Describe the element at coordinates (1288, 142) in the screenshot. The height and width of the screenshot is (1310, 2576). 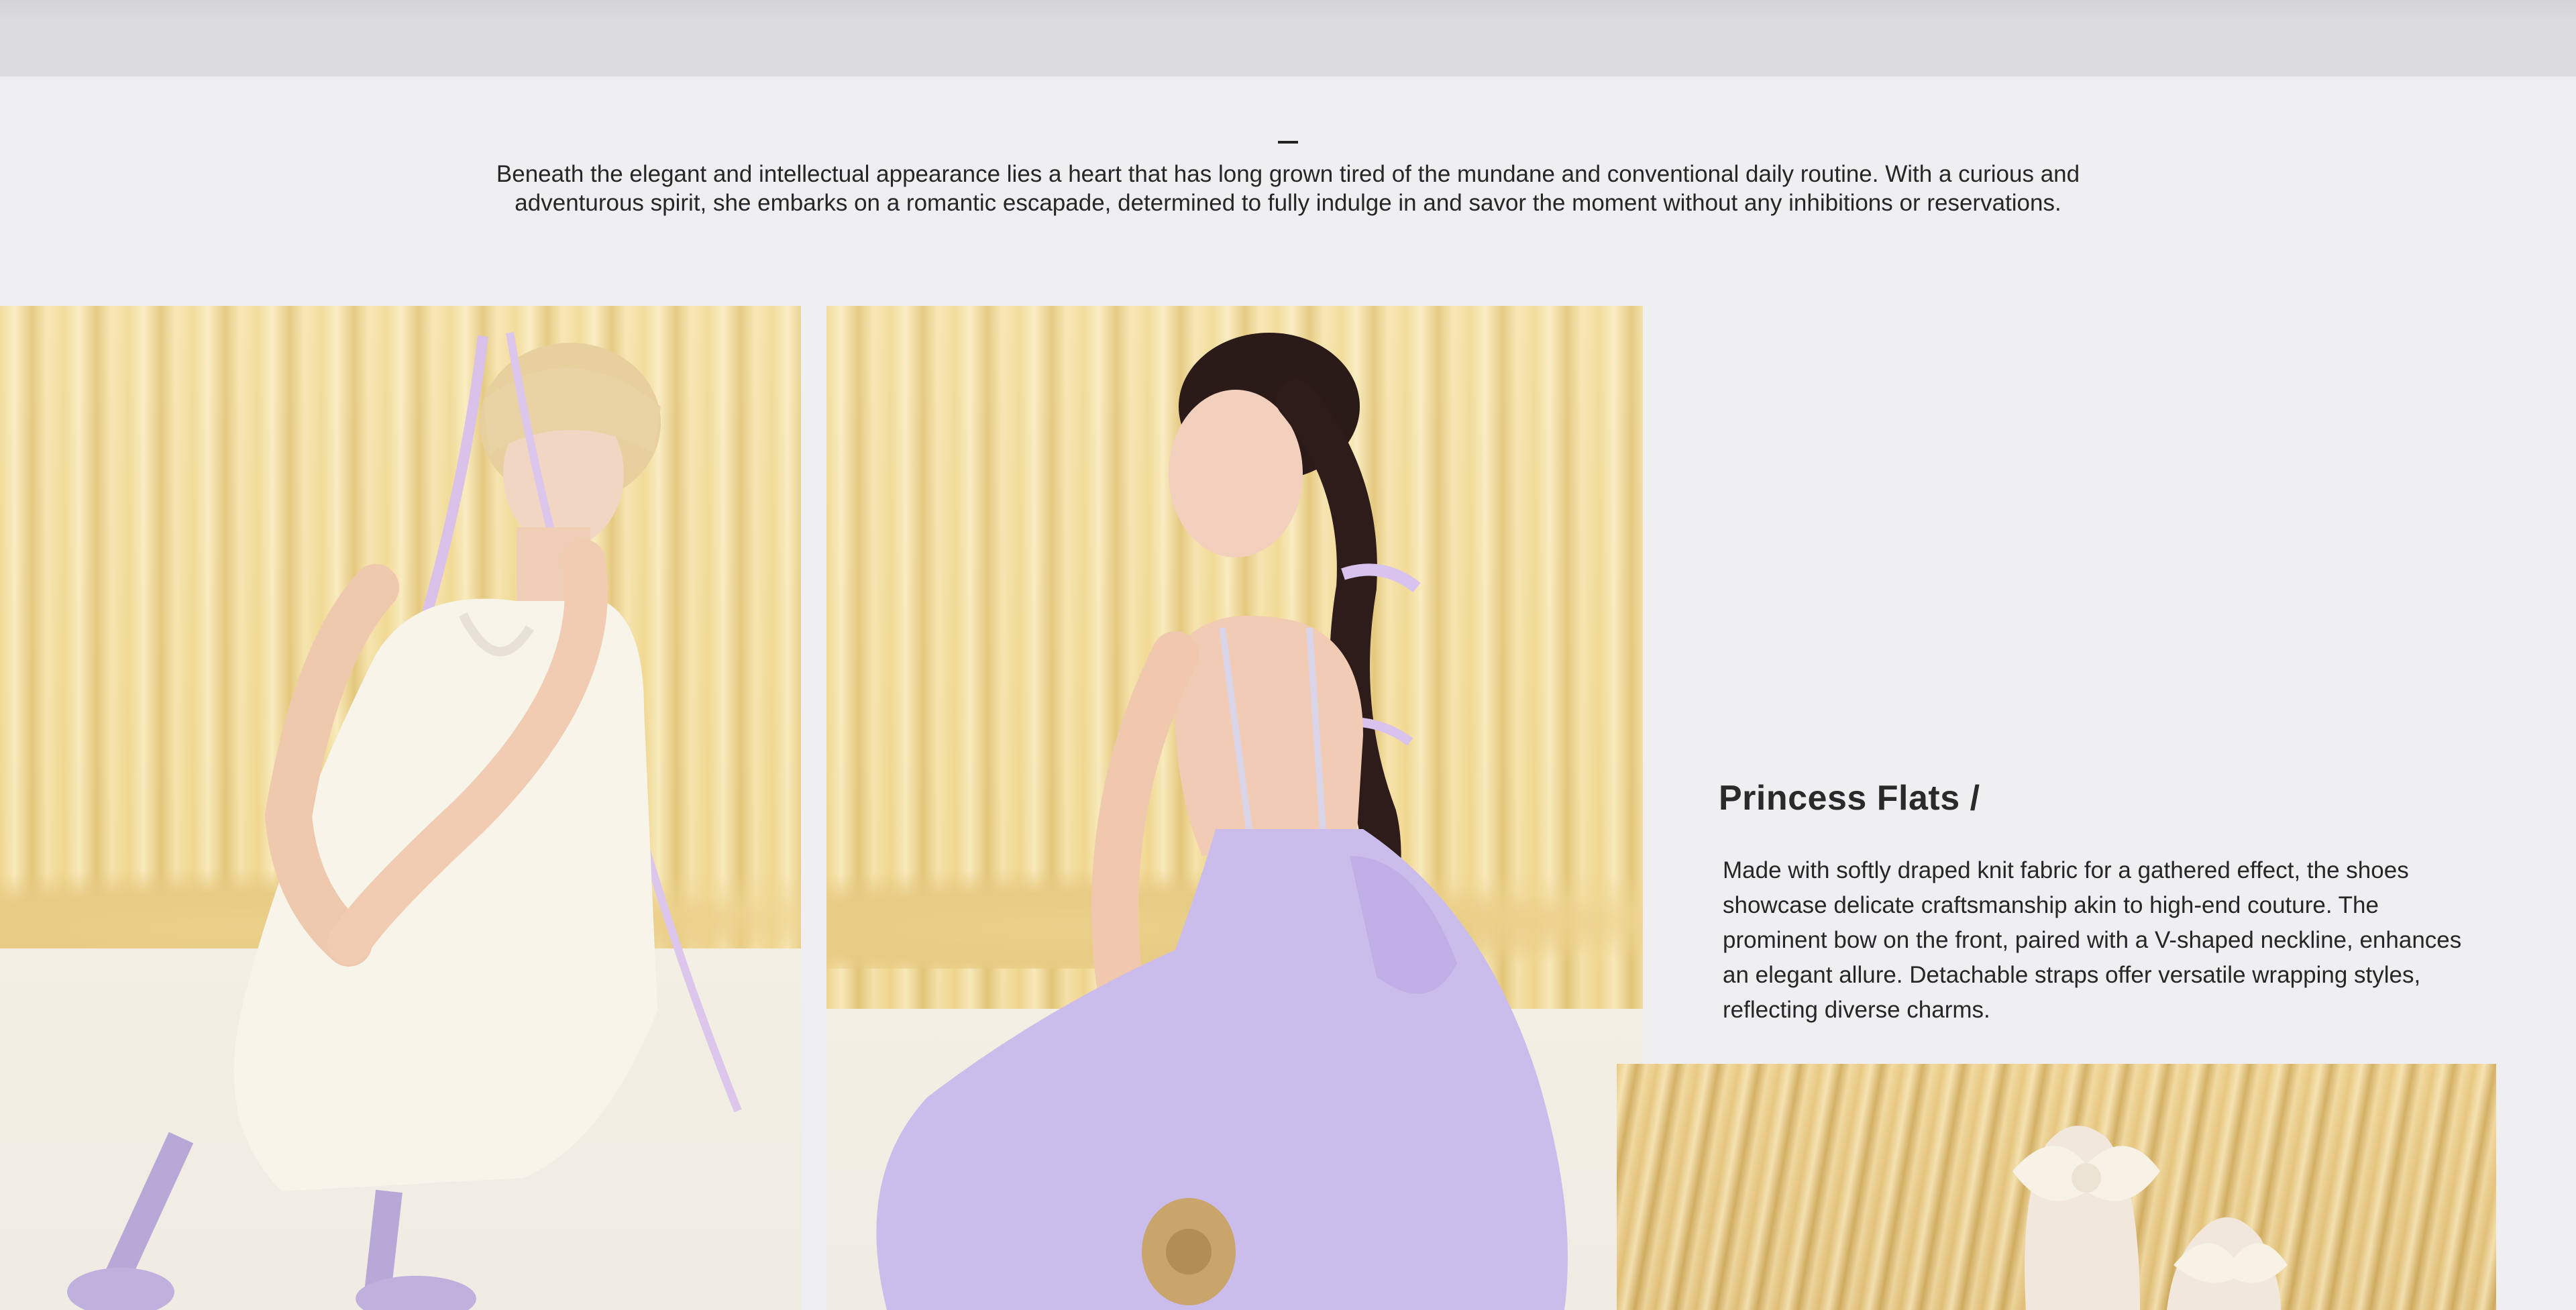
I see `intro-dash` at that location.